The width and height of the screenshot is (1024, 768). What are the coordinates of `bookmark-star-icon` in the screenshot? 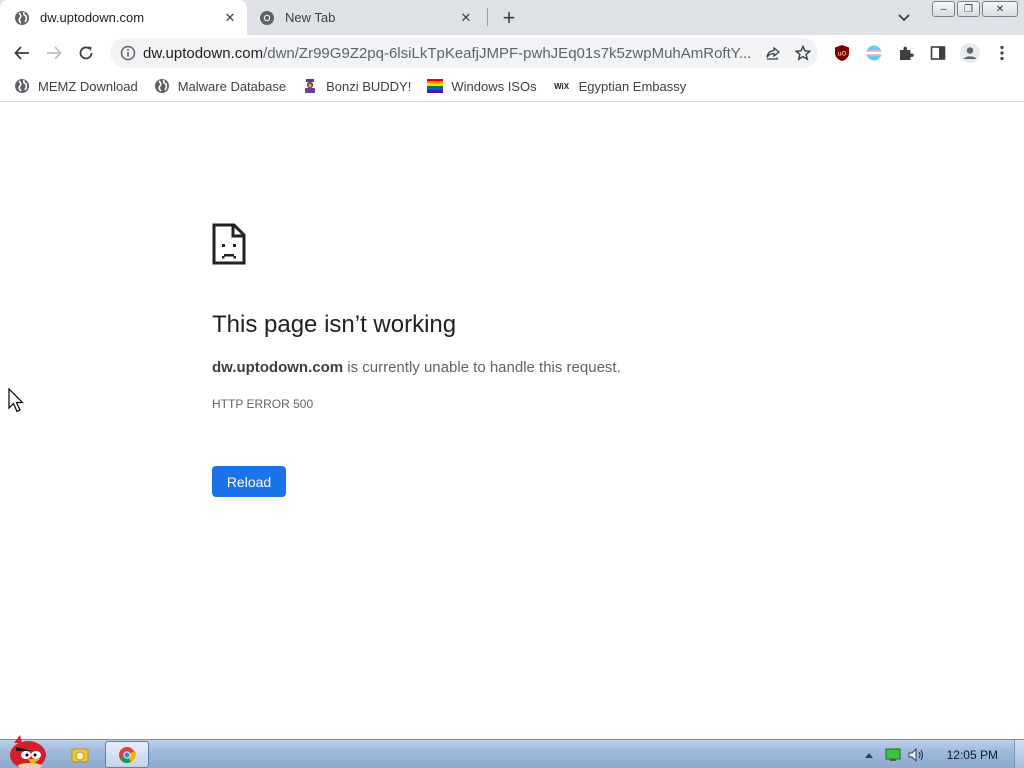 It's located at (803, 53).